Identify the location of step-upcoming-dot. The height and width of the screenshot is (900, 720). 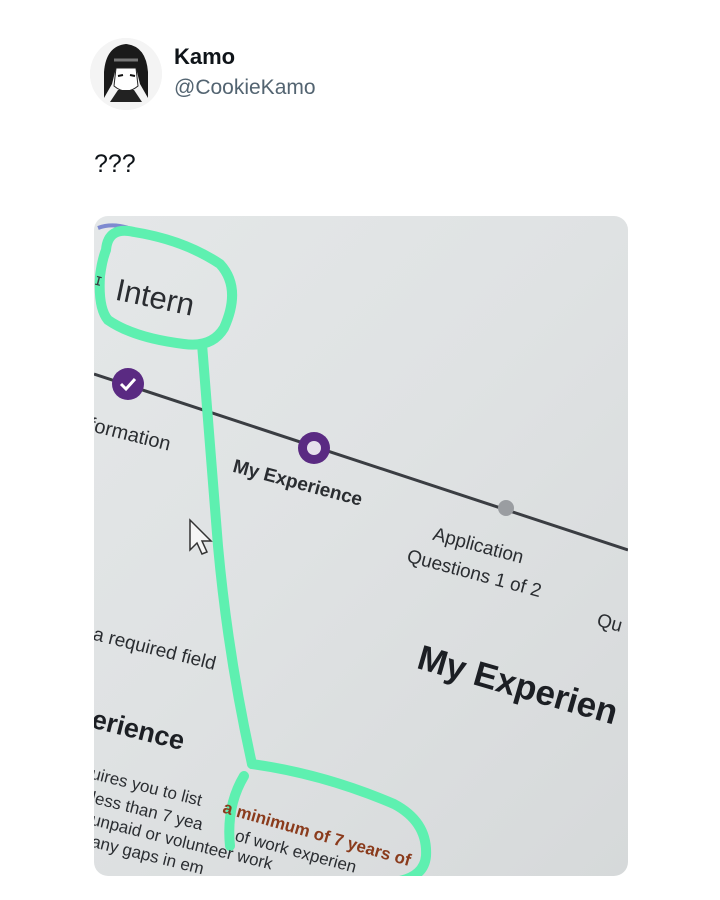
(506, 508).